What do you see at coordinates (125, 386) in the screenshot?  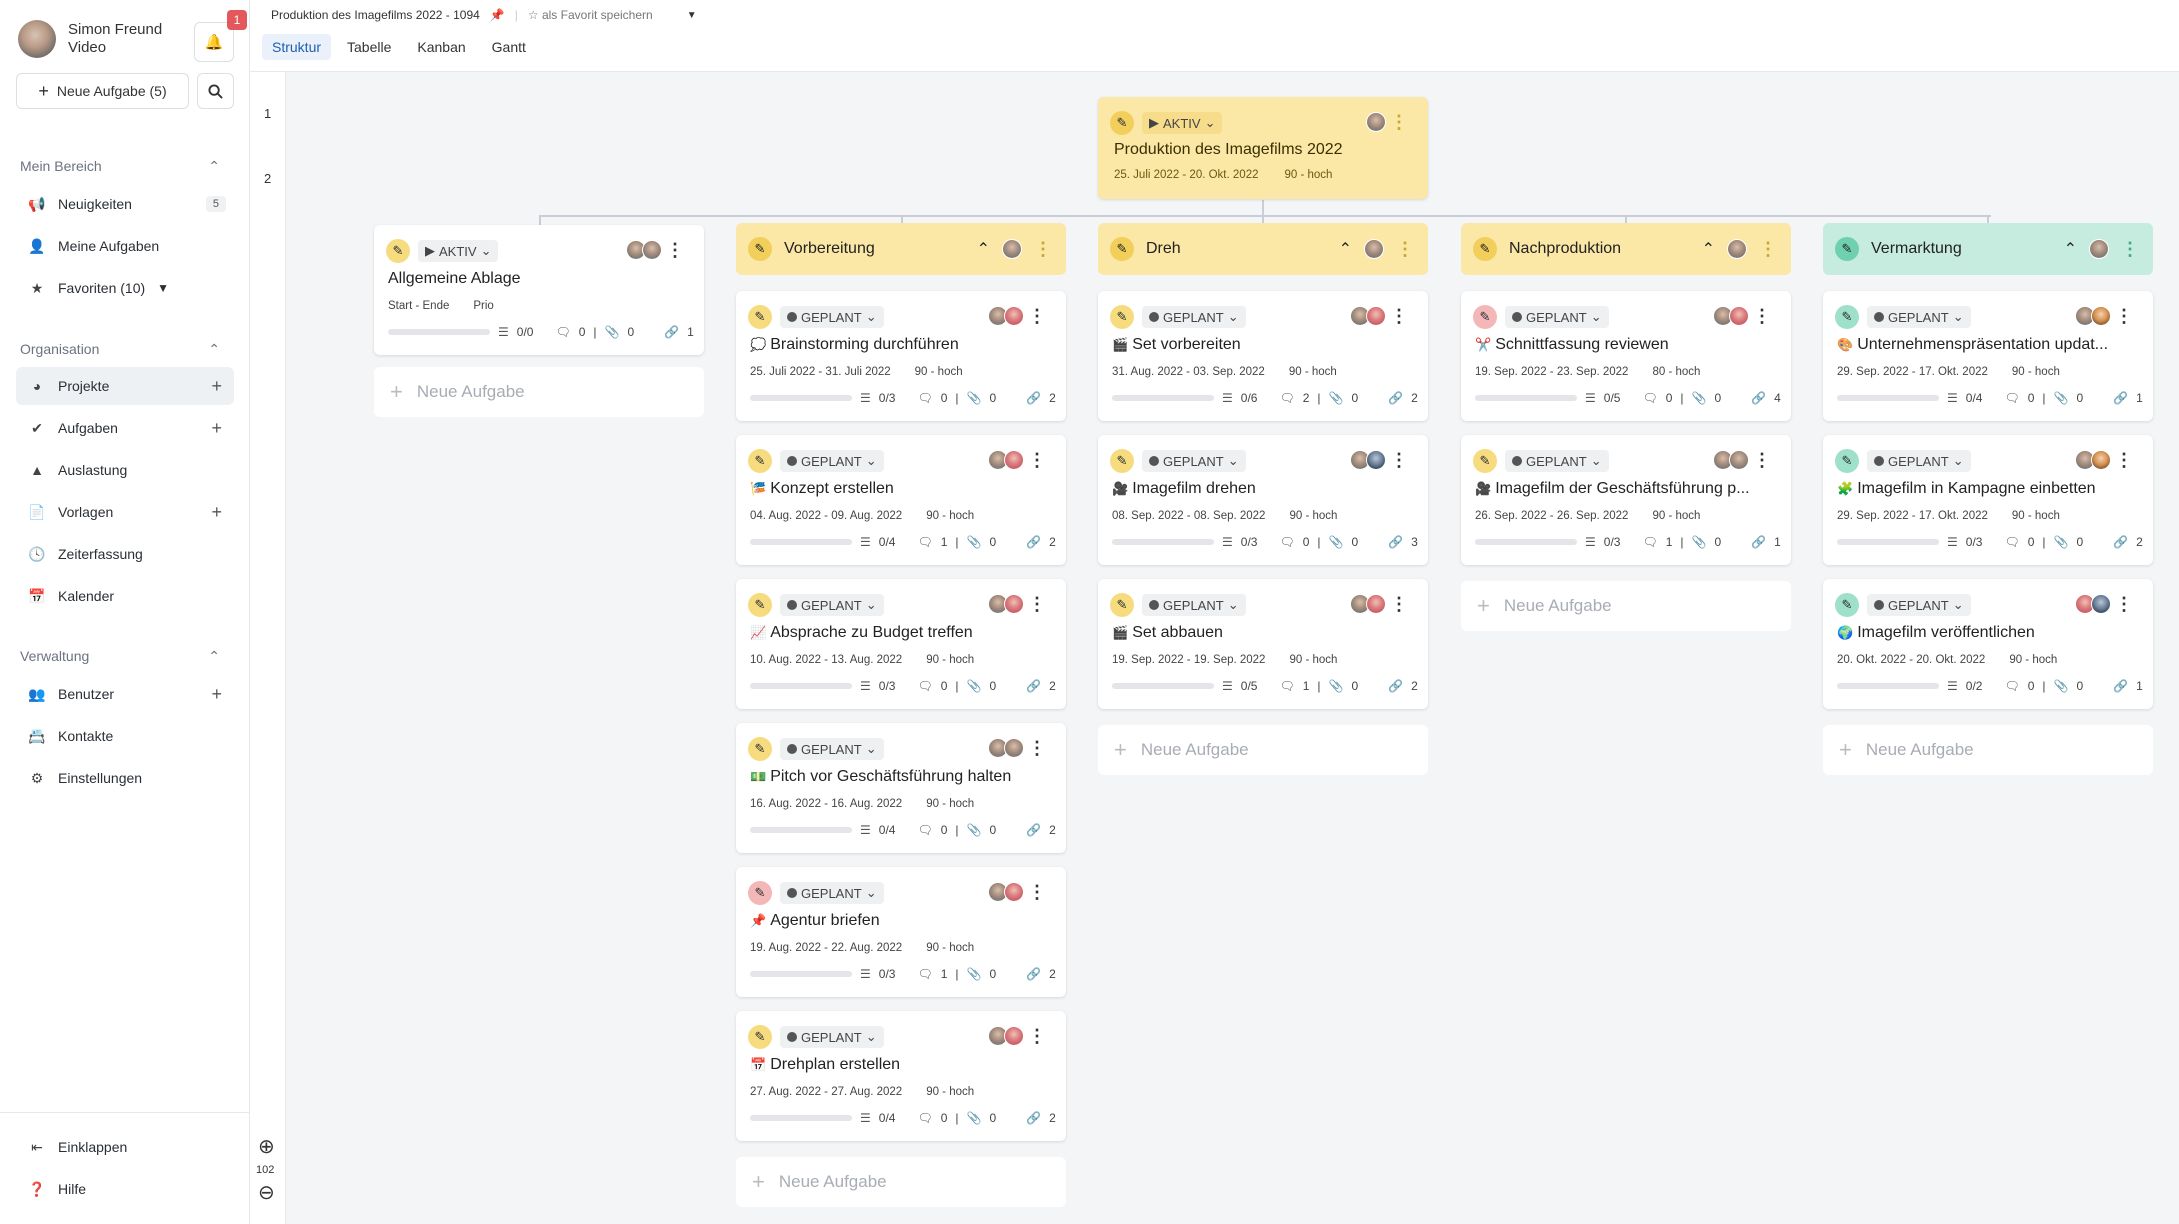 I see `sidebar-item-projekte: ◕ Projekte +` at bounding box center [125, 386].